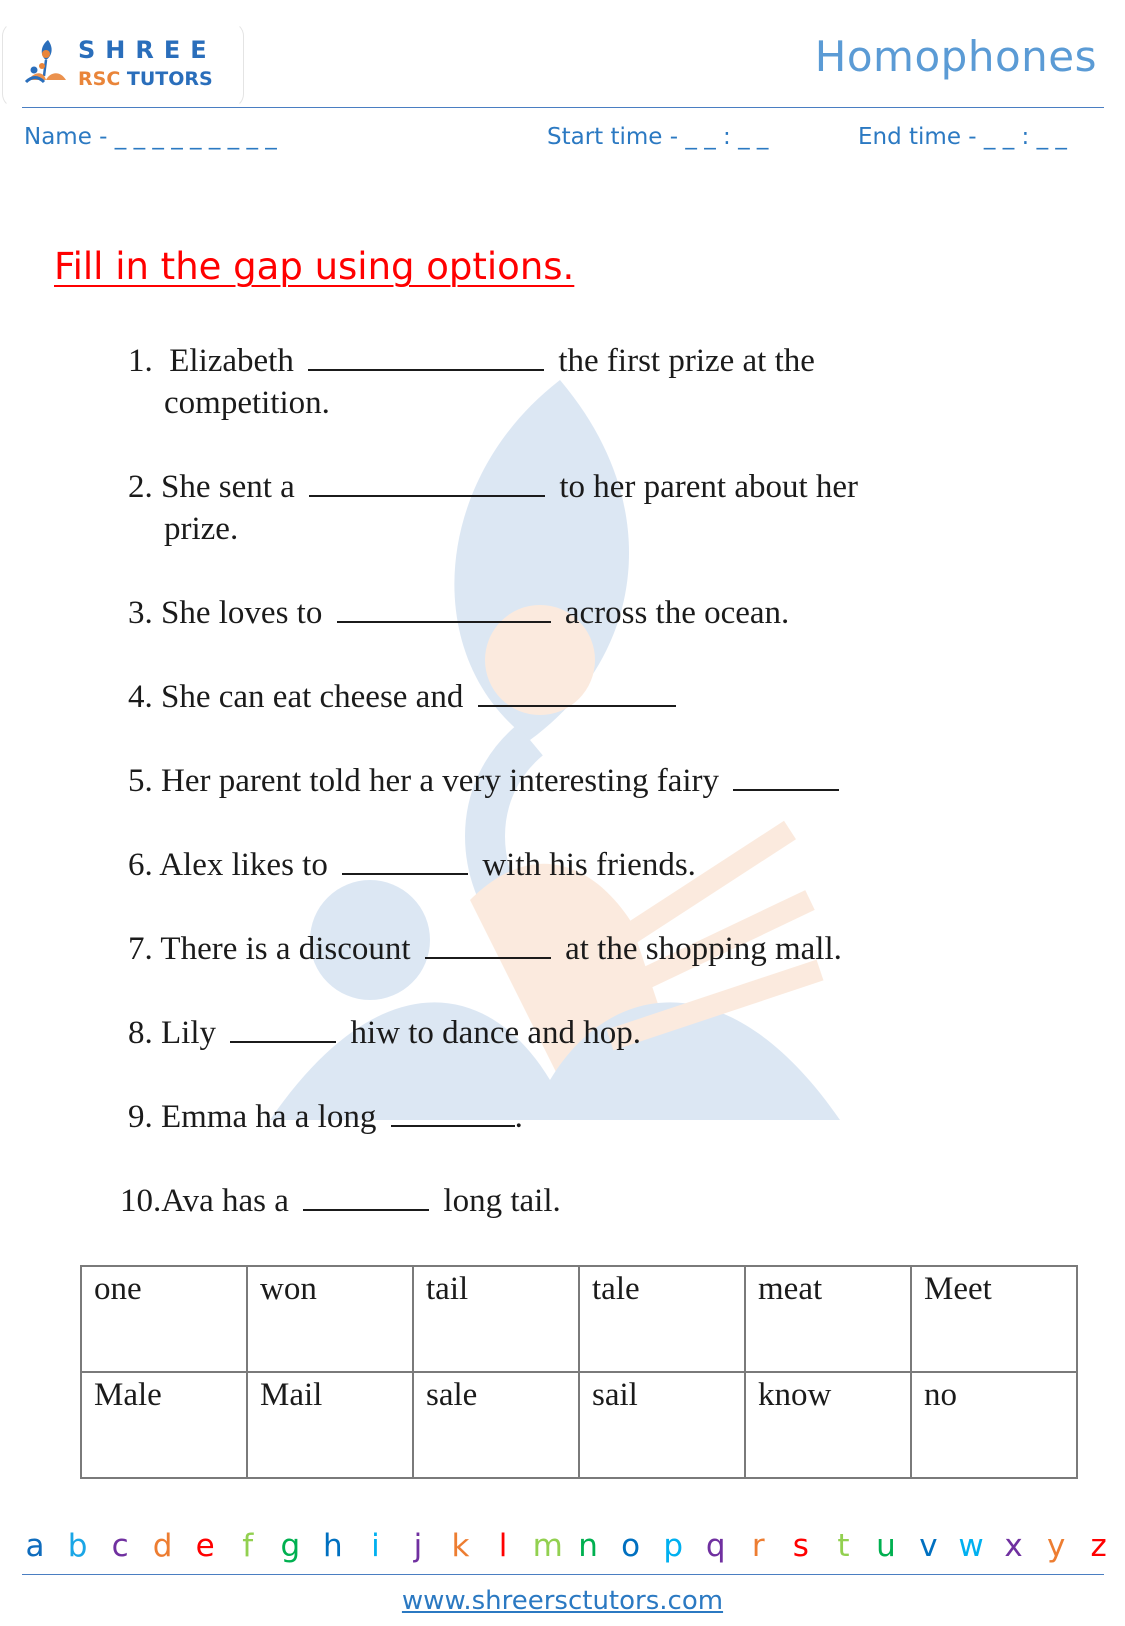 This screenshot has width=1125, height=1626. Describe the element at coordinates (333, 1546) in the screenshot. I see `alphabet-letter: h` at that location.